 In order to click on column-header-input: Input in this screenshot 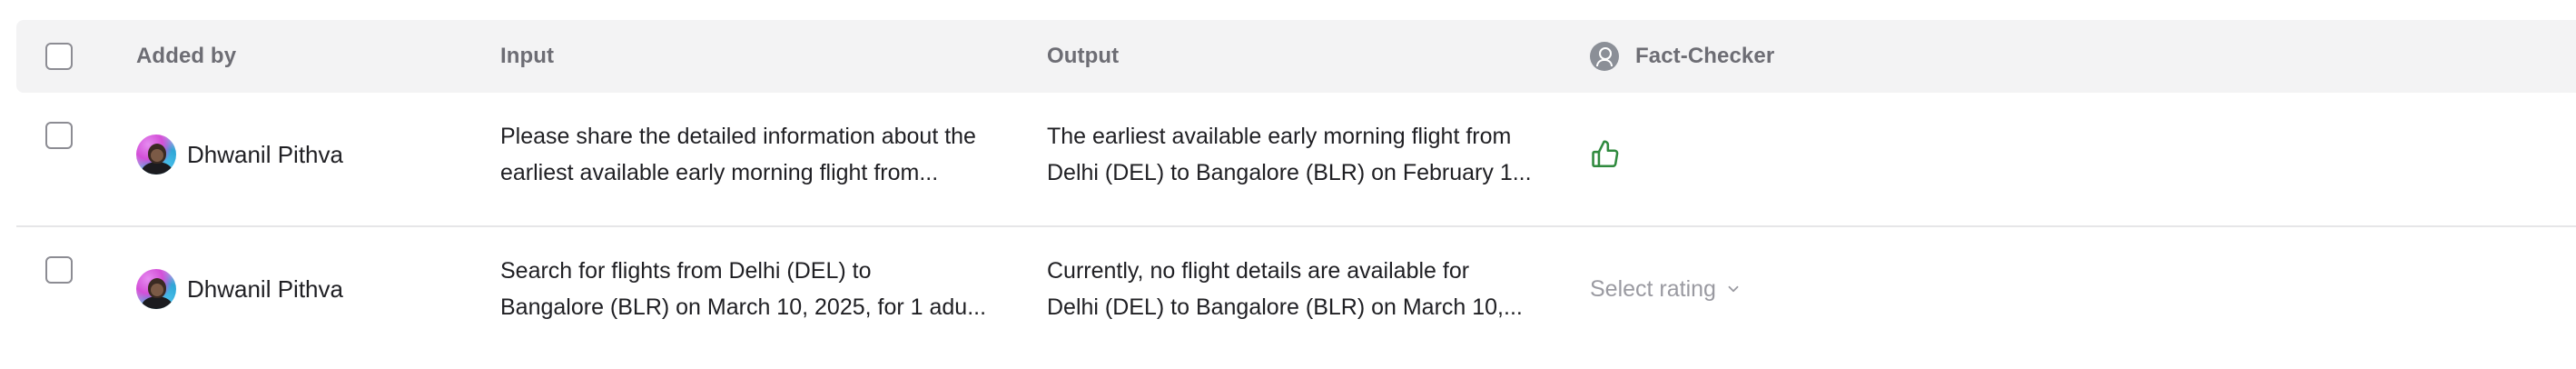, I will do `click(527, 56)`.